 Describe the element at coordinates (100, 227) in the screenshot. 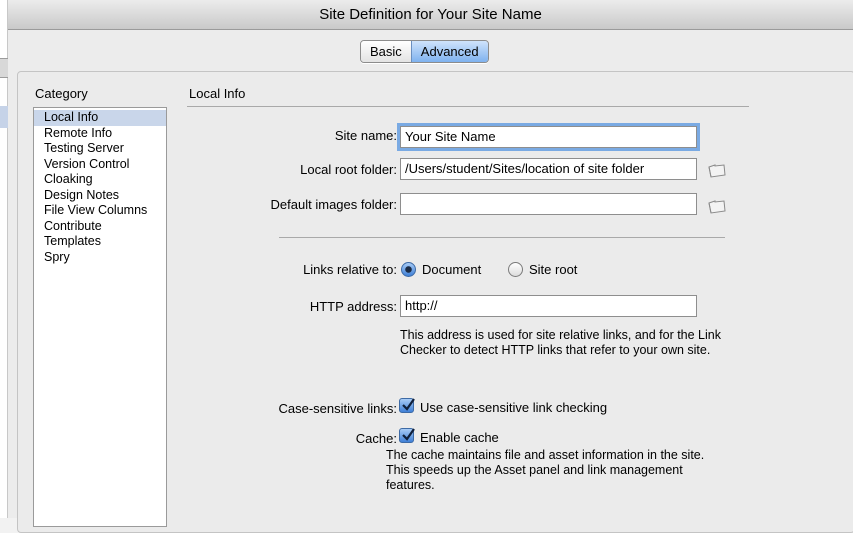

I see `category-item-contribute: Contribute` at that location.